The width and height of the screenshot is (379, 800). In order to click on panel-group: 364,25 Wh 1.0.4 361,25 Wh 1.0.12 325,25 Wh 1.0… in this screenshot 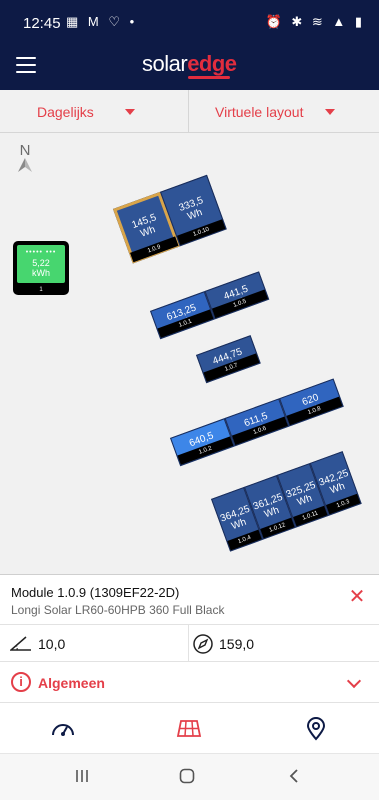, I will do `click(286, 501)`.